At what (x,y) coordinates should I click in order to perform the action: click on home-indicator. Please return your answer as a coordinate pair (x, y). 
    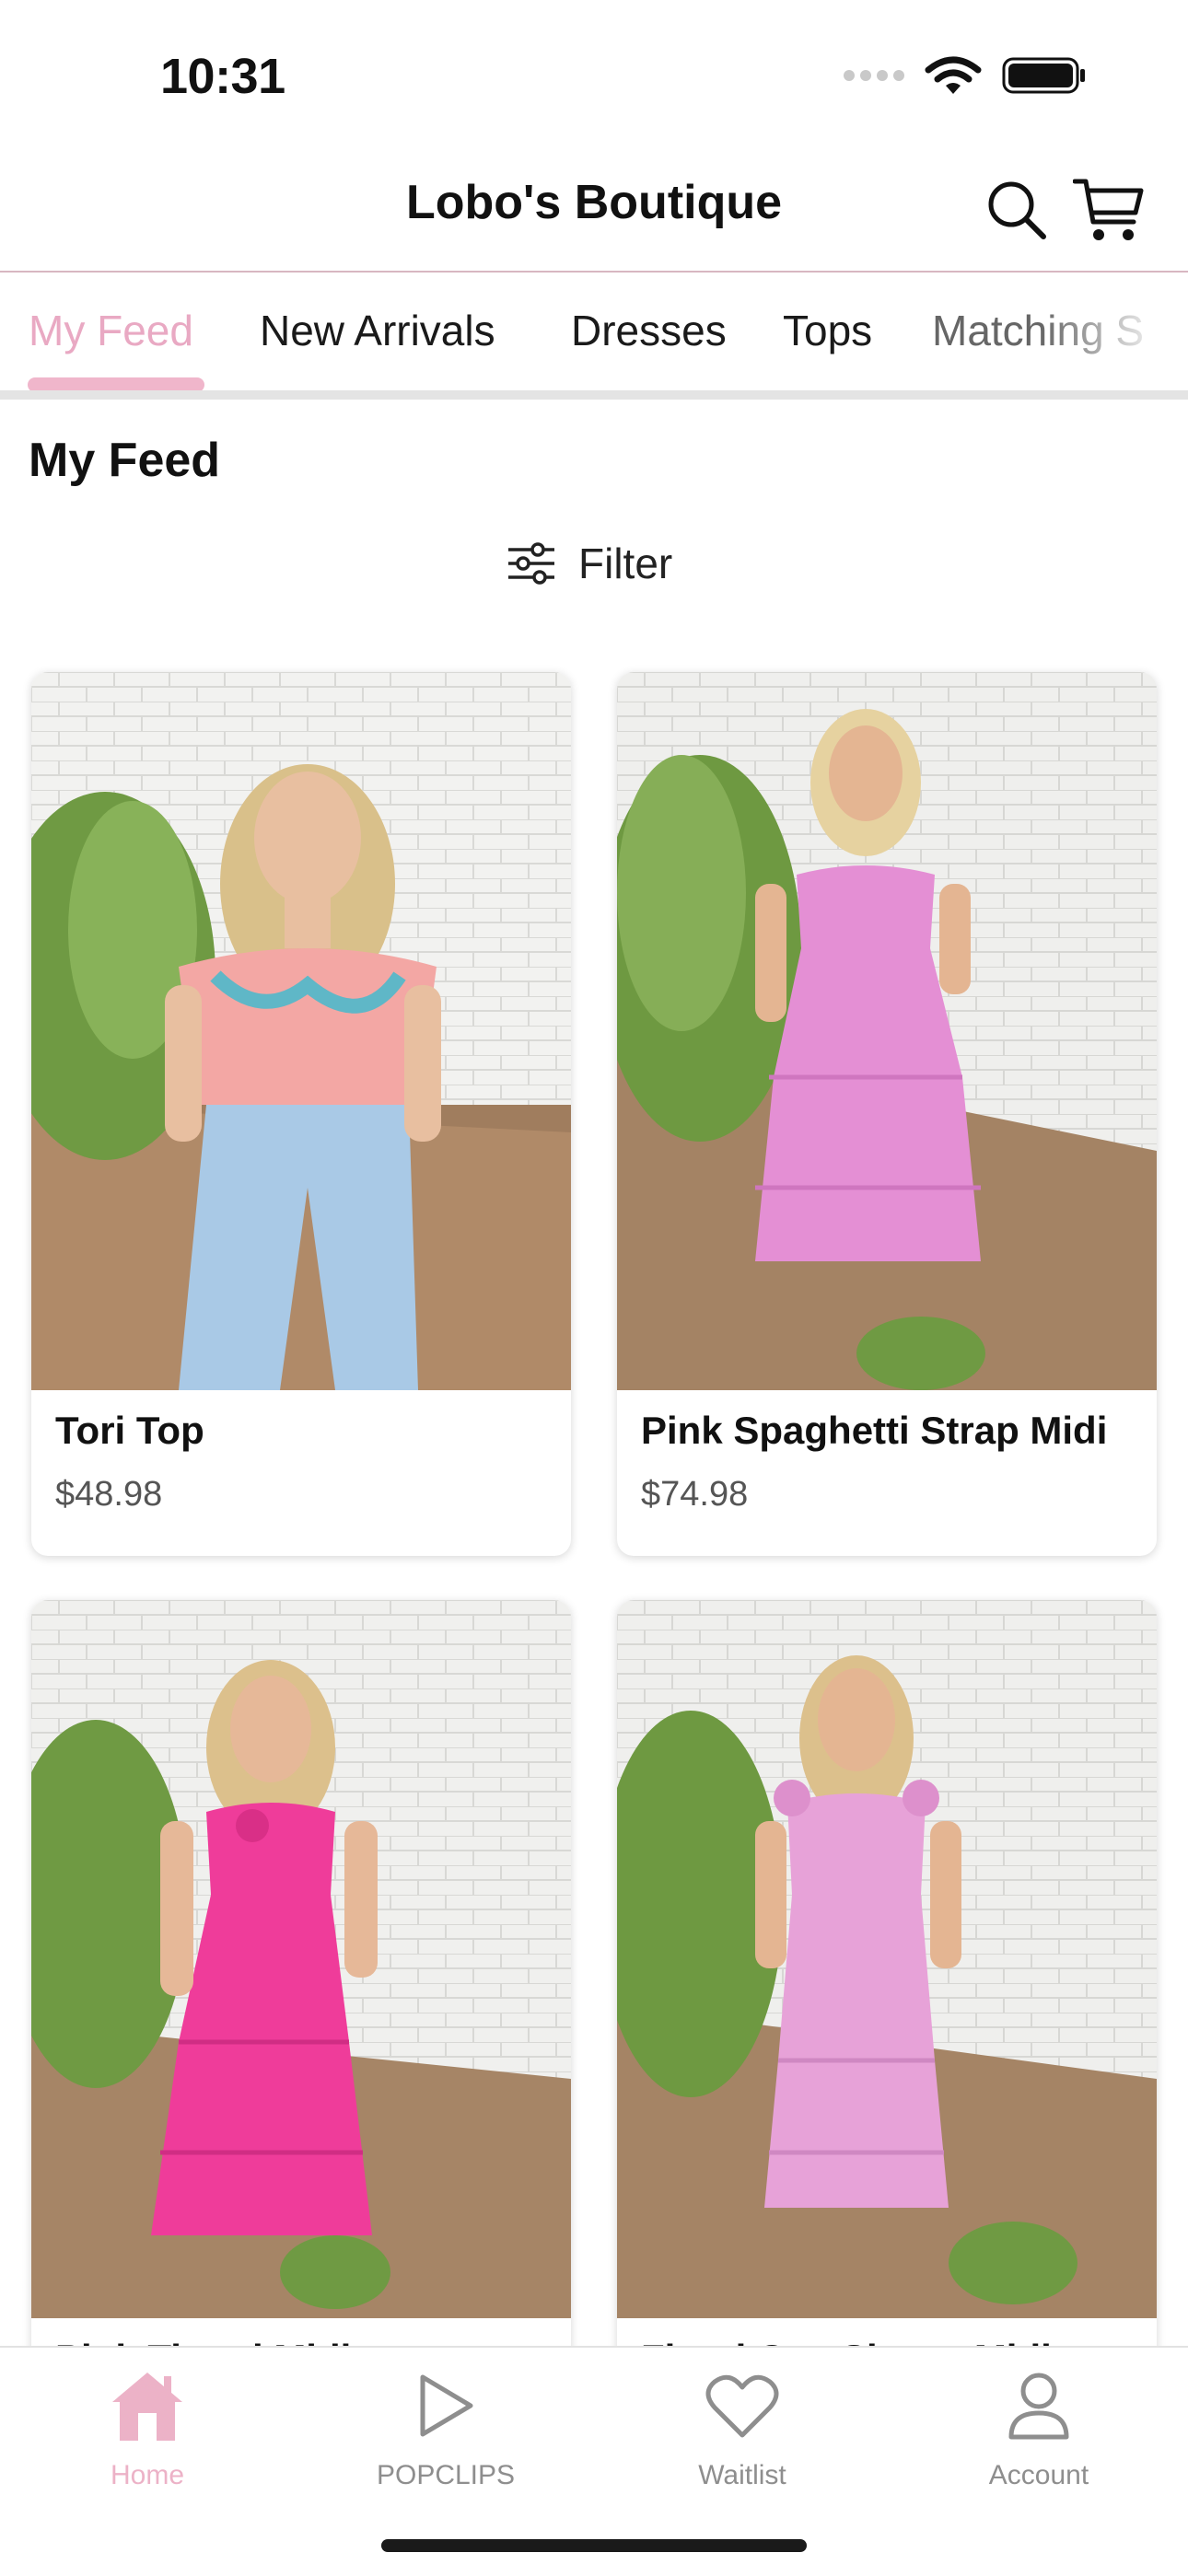
    Looking at the image, I should click on (594, 2545).